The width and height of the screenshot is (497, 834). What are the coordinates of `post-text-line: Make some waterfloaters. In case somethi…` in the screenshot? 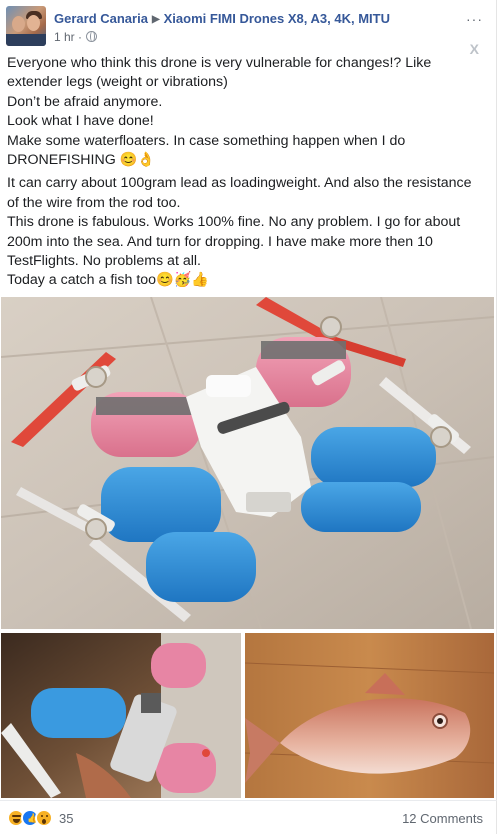 It's located at (206, 150).